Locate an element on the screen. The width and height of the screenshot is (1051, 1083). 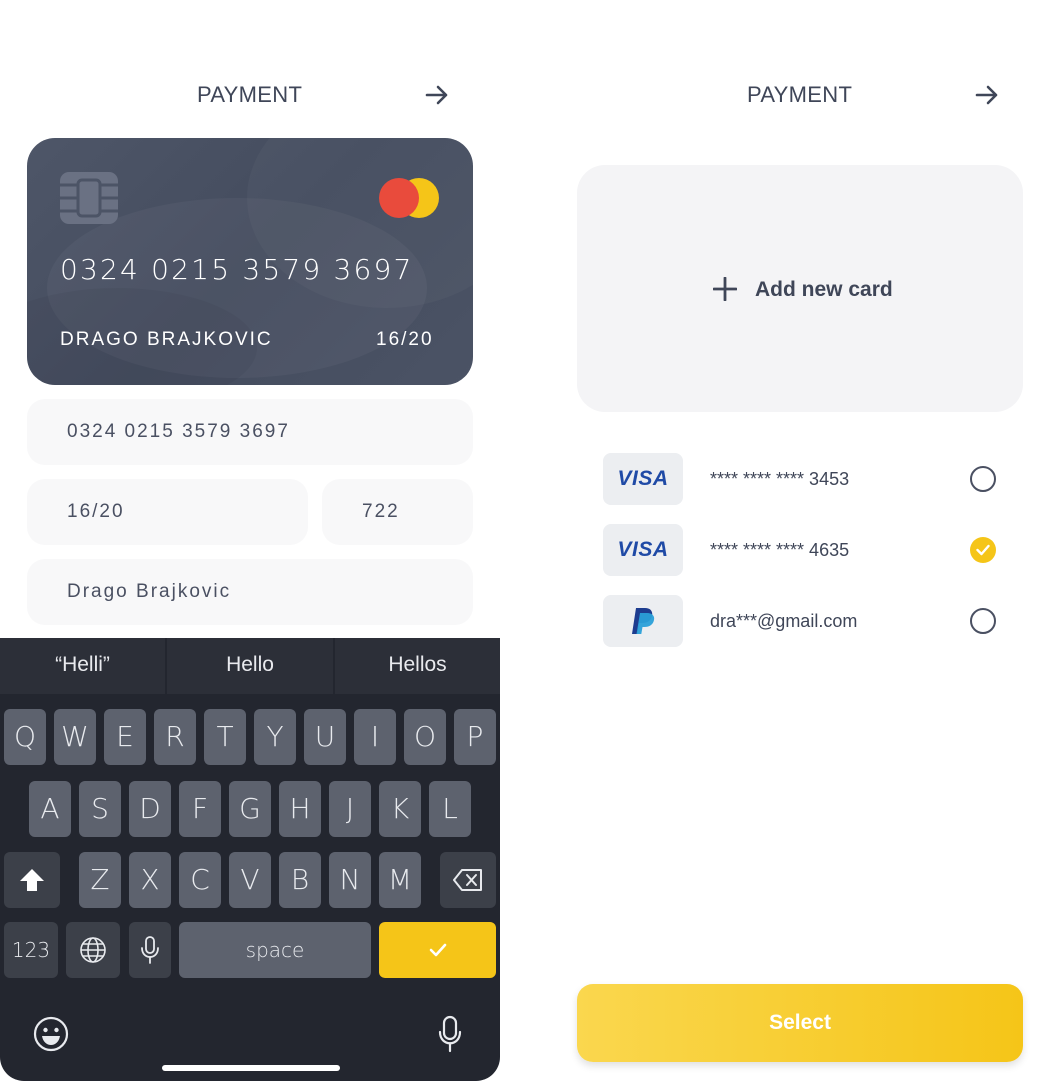
card-holder-display: DRAGO BRAJKOVIC is located at coordinates (166, 339).